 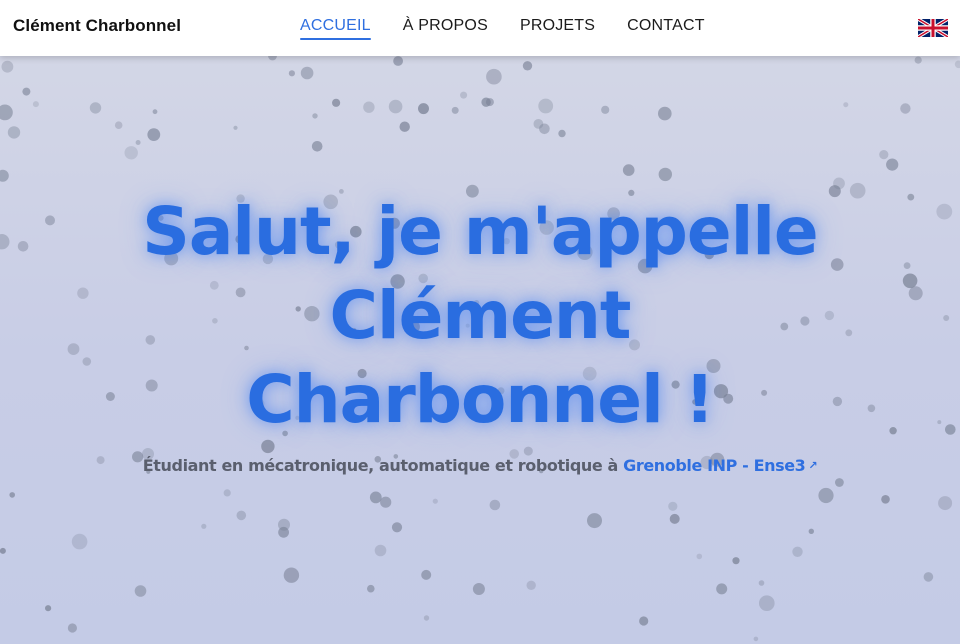 What do you see at coordinates (666, 26) in the screenshot?
I see `nav-link-contact: CONTACT` at bounding box center [666, 26].